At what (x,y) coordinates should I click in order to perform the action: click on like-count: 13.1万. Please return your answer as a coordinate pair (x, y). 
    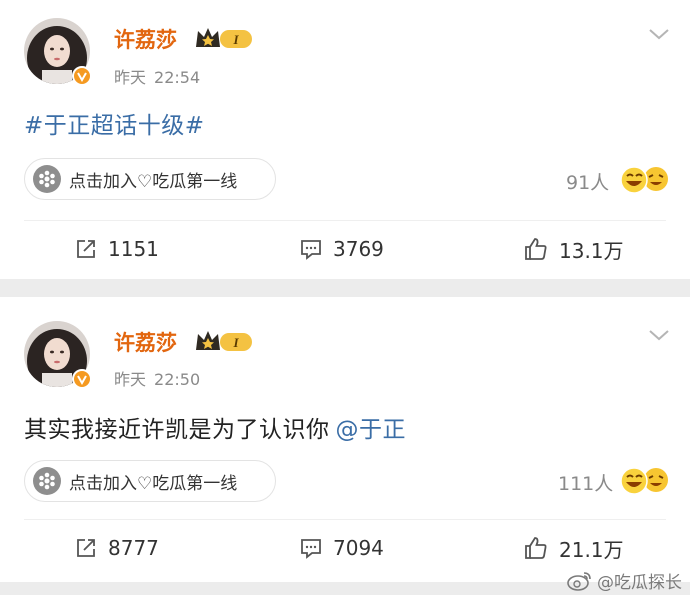
    Looking at the image, I should click on (591, 250).